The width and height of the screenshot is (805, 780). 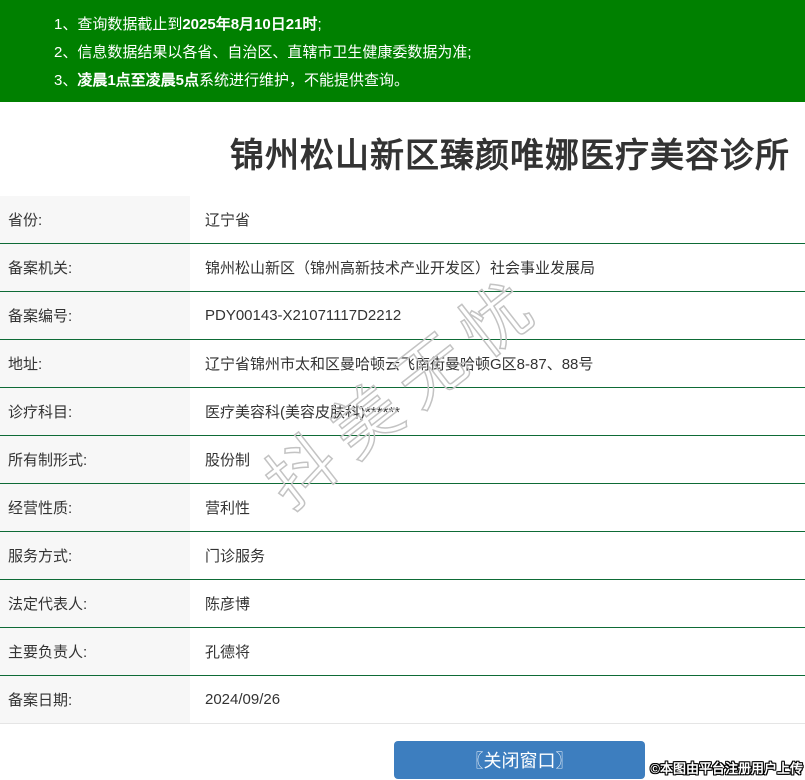 What do you see at coordinates (402, 412) in the screenshot?
I see `table-row-treatment-subjects: 诊疗科目: 医疗美容科(美容皮肤科)******` at bounding box center [402, 412].